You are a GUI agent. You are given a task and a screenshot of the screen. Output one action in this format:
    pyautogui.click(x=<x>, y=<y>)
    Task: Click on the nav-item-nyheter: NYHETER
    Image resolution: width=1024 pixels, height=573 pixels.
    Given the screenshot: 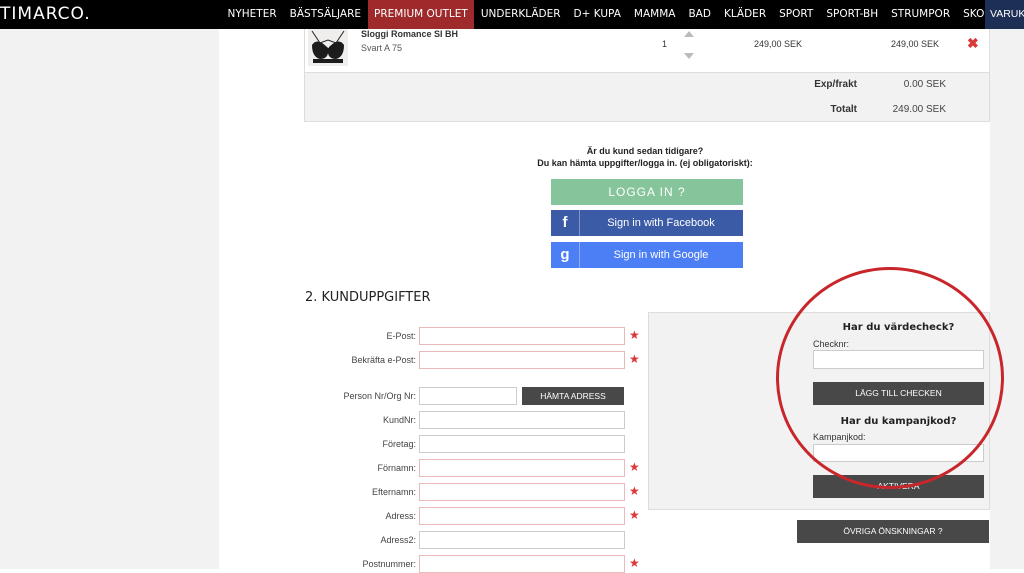 What is the action you would take?
    pyautogui.click(x=252, y=14)
    